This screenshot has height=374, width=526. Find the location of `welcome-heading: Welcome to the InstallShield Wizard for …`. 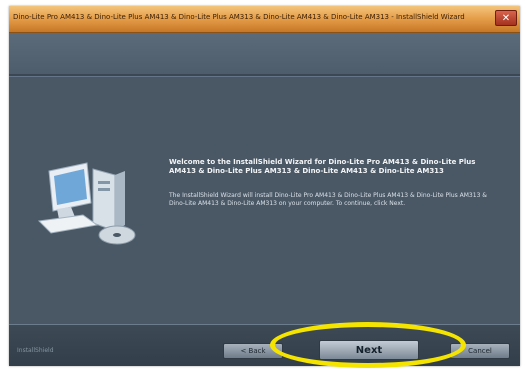

welcome-heading: Welcome to the InstallShield Wizard for … is located at coordinates (322, 166).